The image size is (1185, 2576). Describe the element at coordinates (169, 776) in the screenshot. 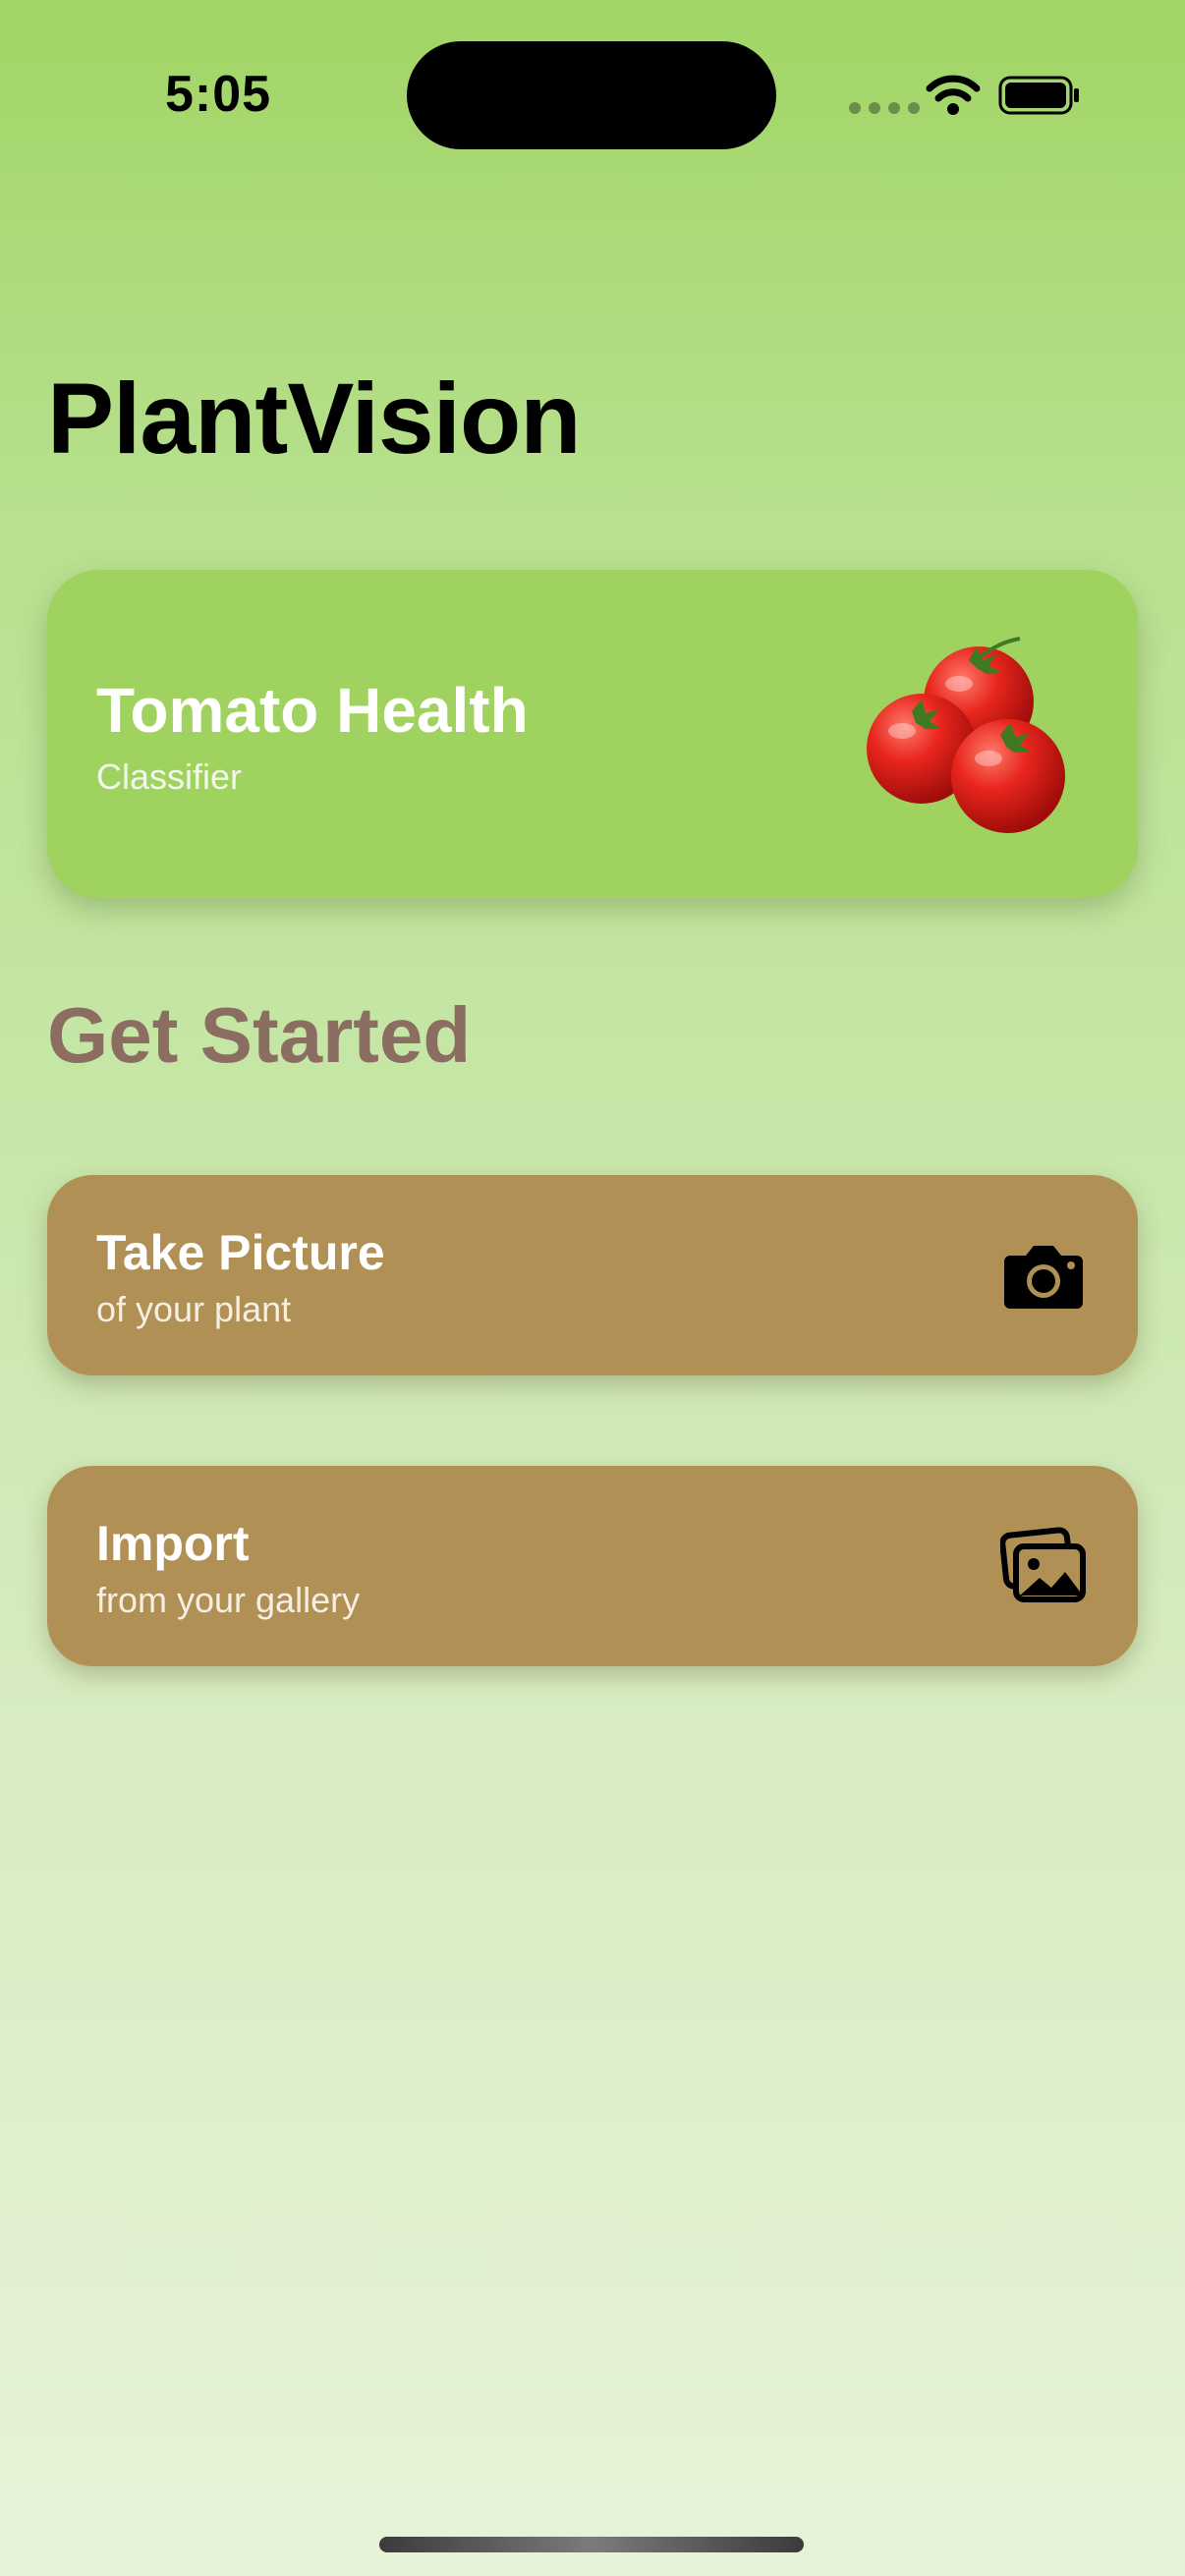

I see `hero-subtitle: Classifier` at that location.